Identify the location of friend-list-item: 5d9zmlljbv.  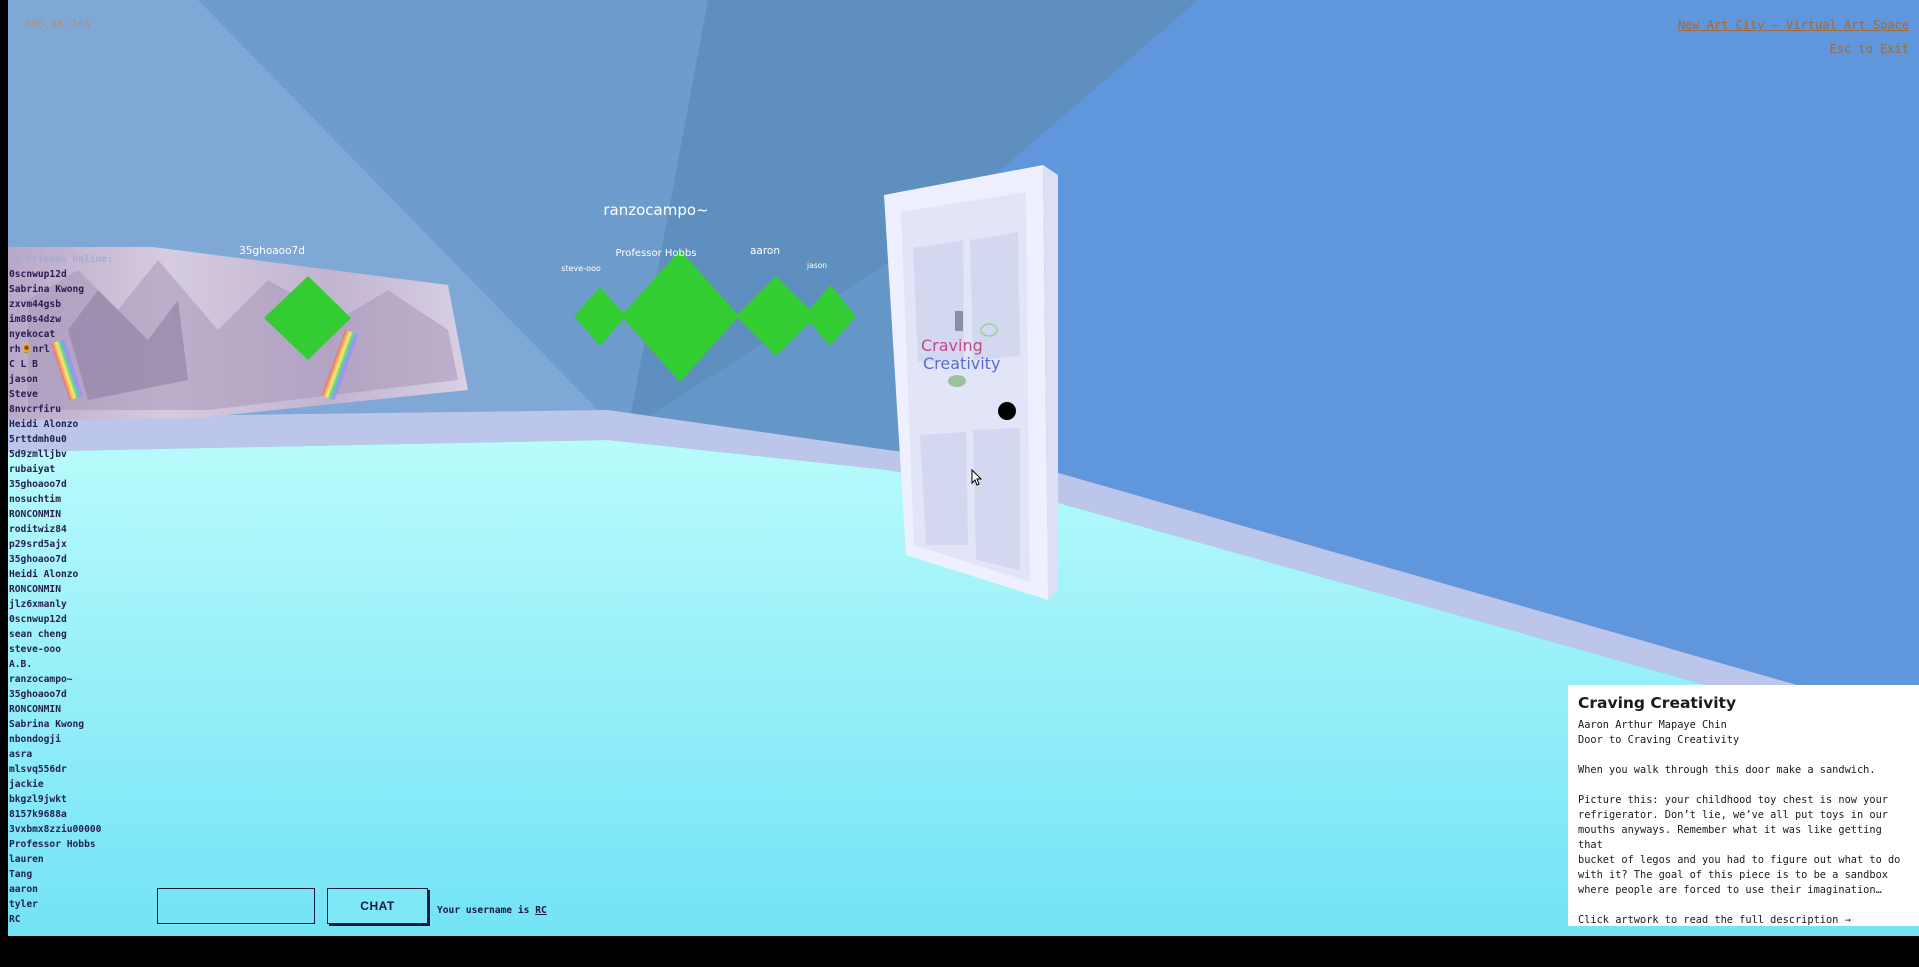
(61, 454).